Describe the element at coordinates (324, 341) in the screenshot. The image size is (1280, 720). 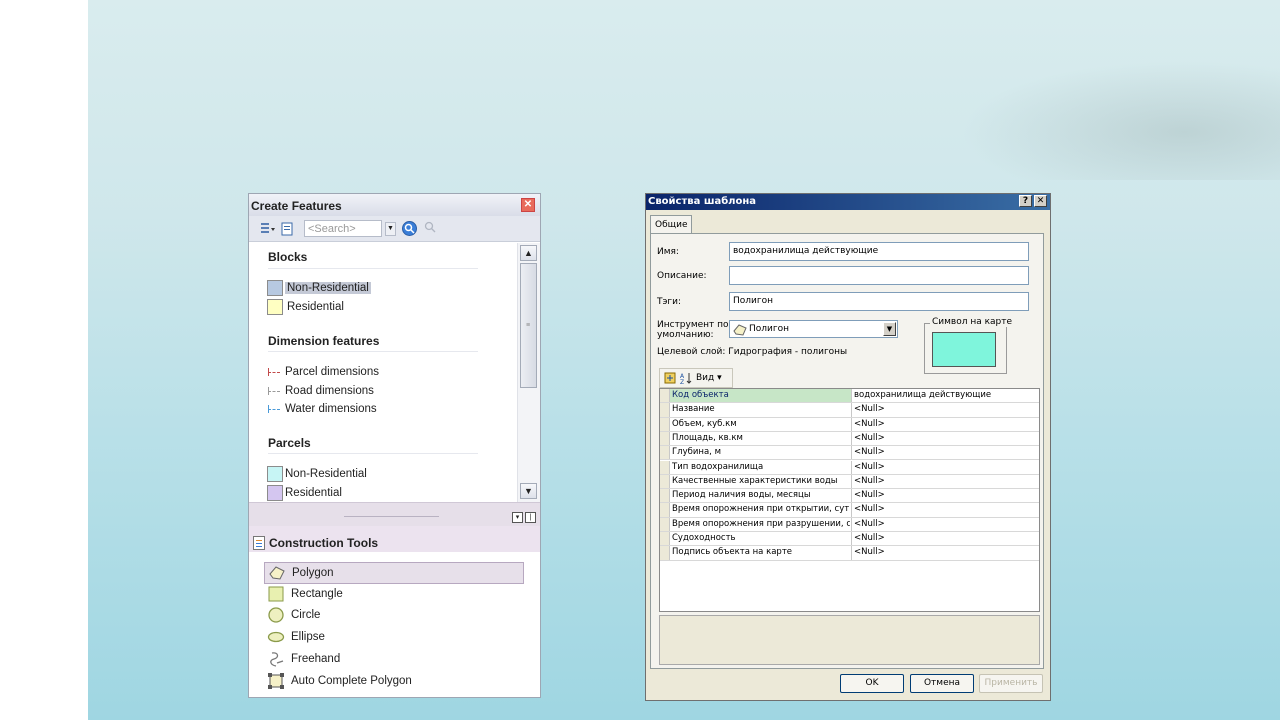
I see `group-title-dimension-features: Dimension features` at that location.